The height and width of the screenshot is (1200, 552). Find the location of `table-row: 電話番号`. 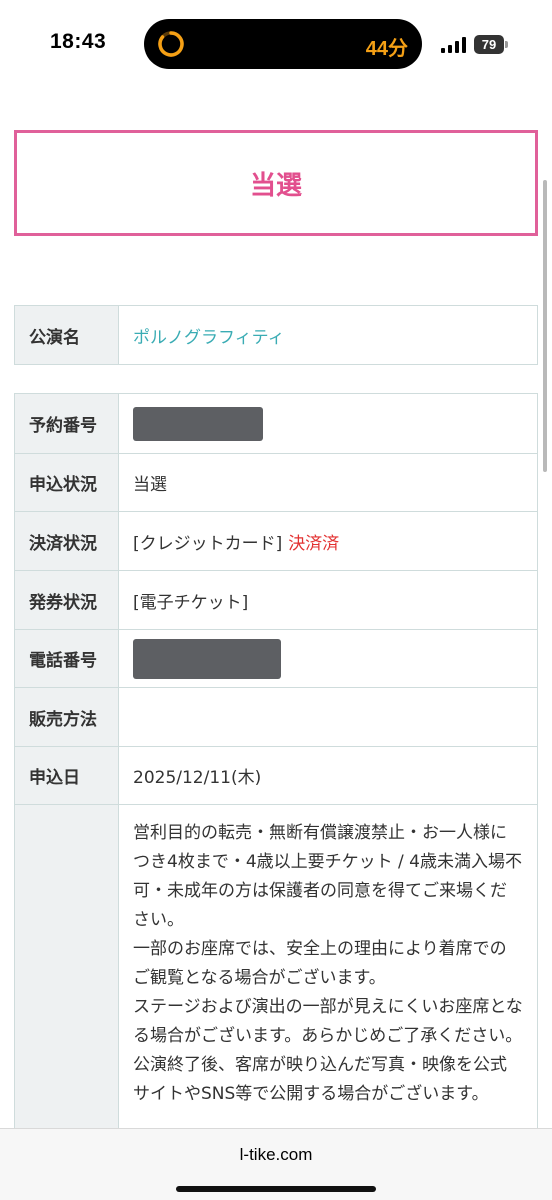

table-row: 電話番号 is located at coordinates (276, 658).